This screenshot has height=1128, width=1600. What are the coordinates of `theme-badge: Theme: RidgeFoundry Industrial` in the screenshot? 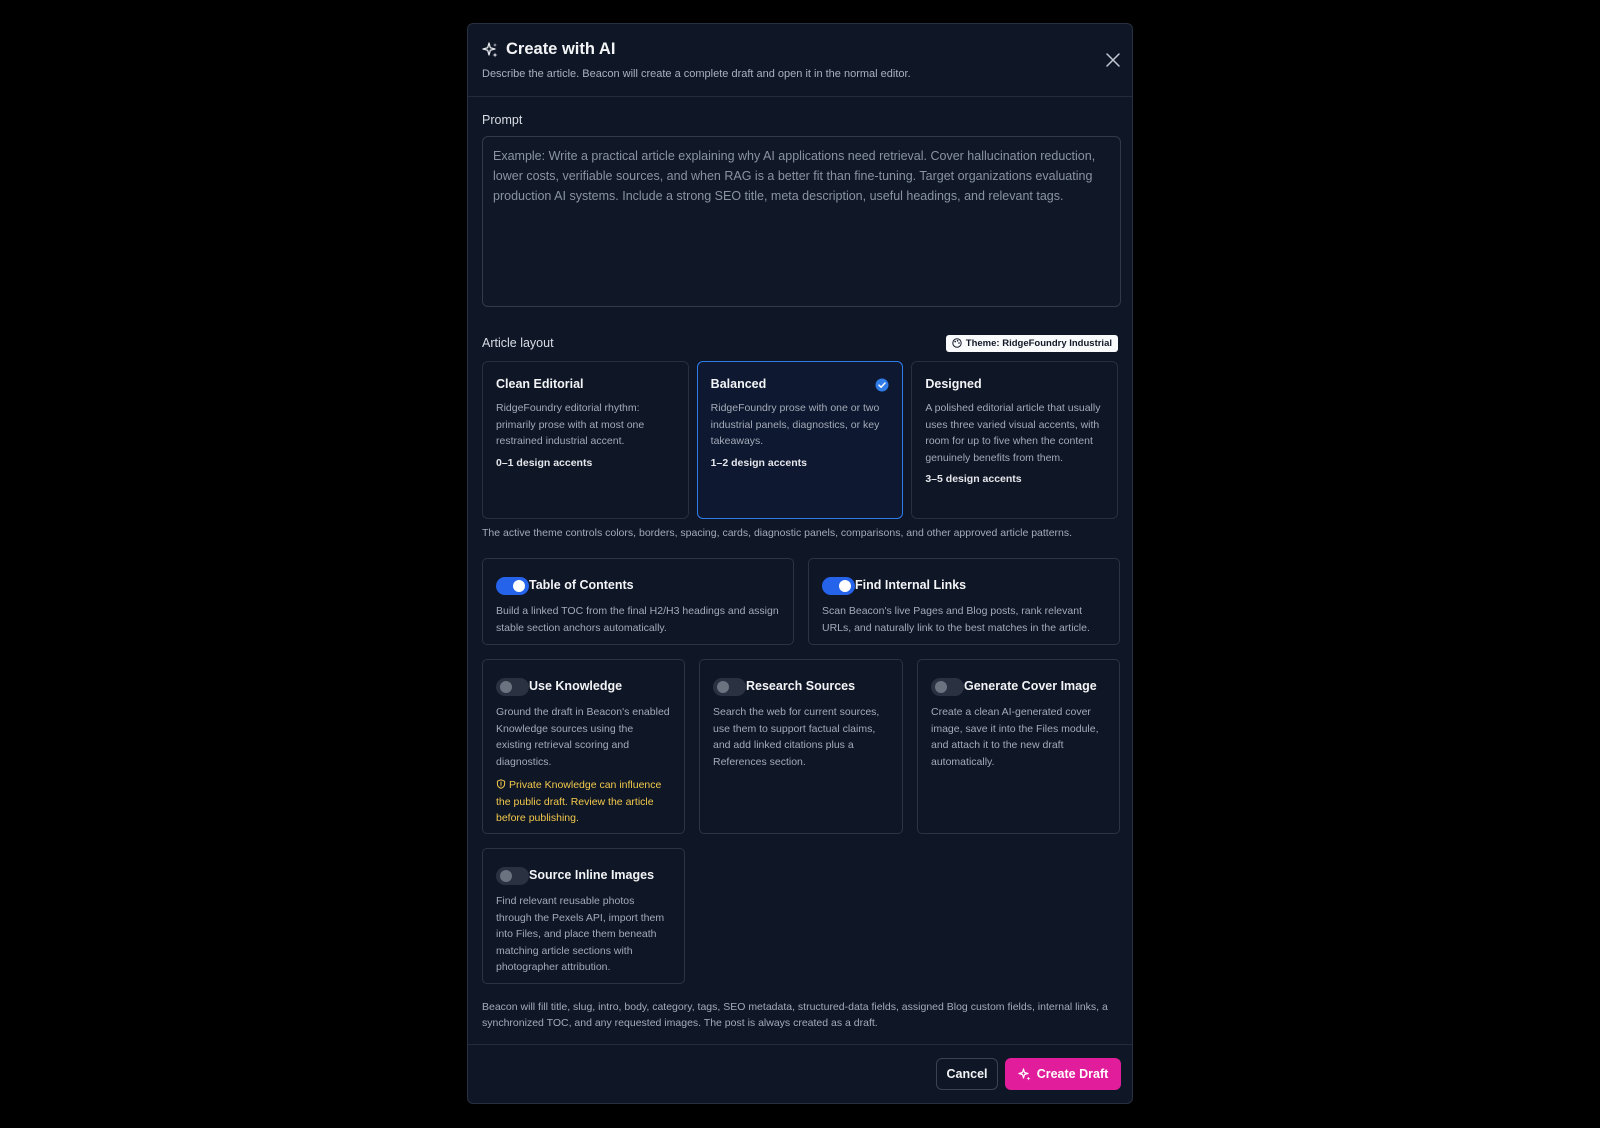 It's located at (1031, 343).